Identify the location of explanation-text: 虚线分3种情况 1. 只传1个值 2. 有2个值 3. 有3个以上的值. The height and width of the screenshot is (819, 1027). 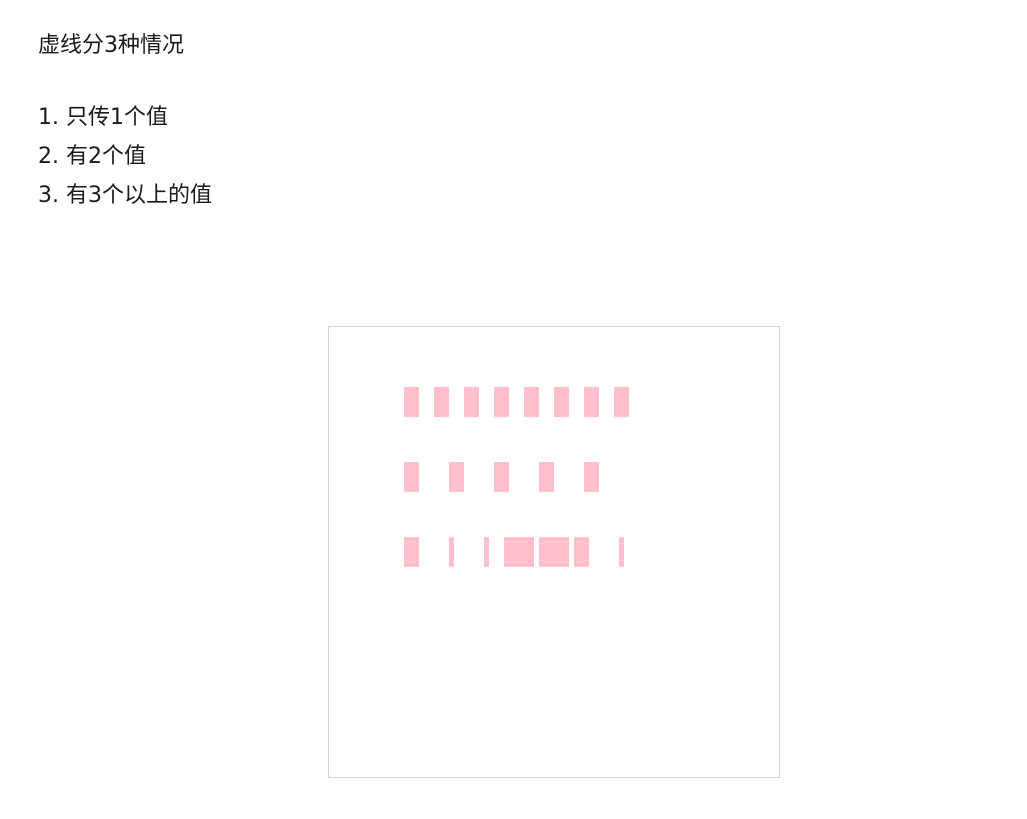
(125, 120).